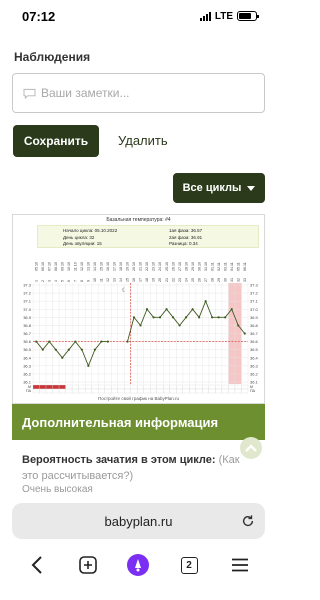  Describe the element at coordinates (219, 188) in the screenshot. I see `all-cycles-dropdown: Все циклы` at that location.